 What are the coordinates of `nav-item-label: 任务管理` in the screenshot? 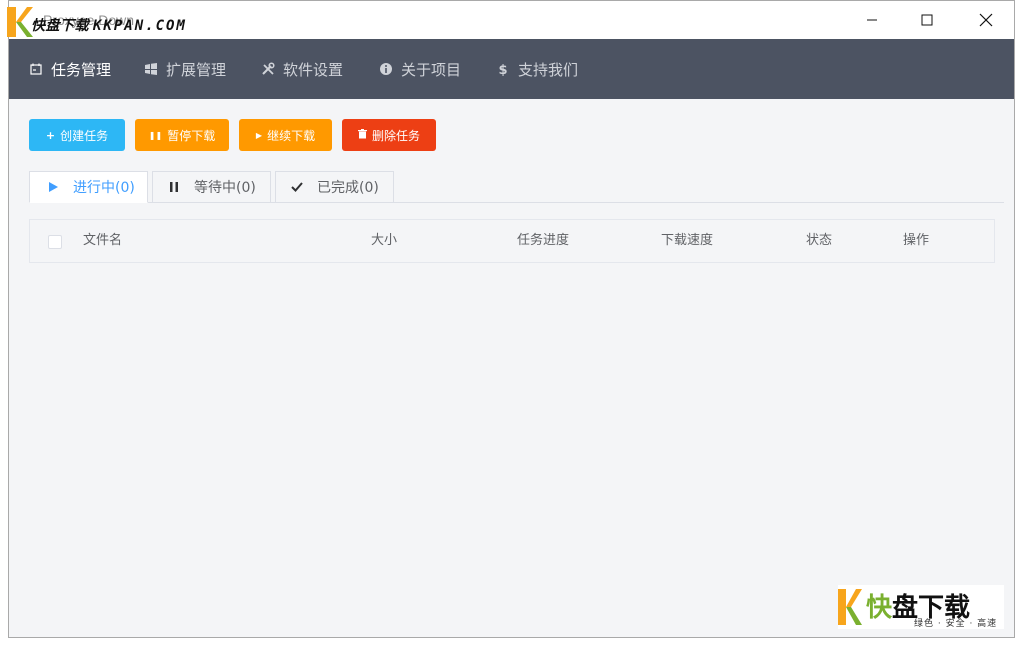 It's located at (81, 69).